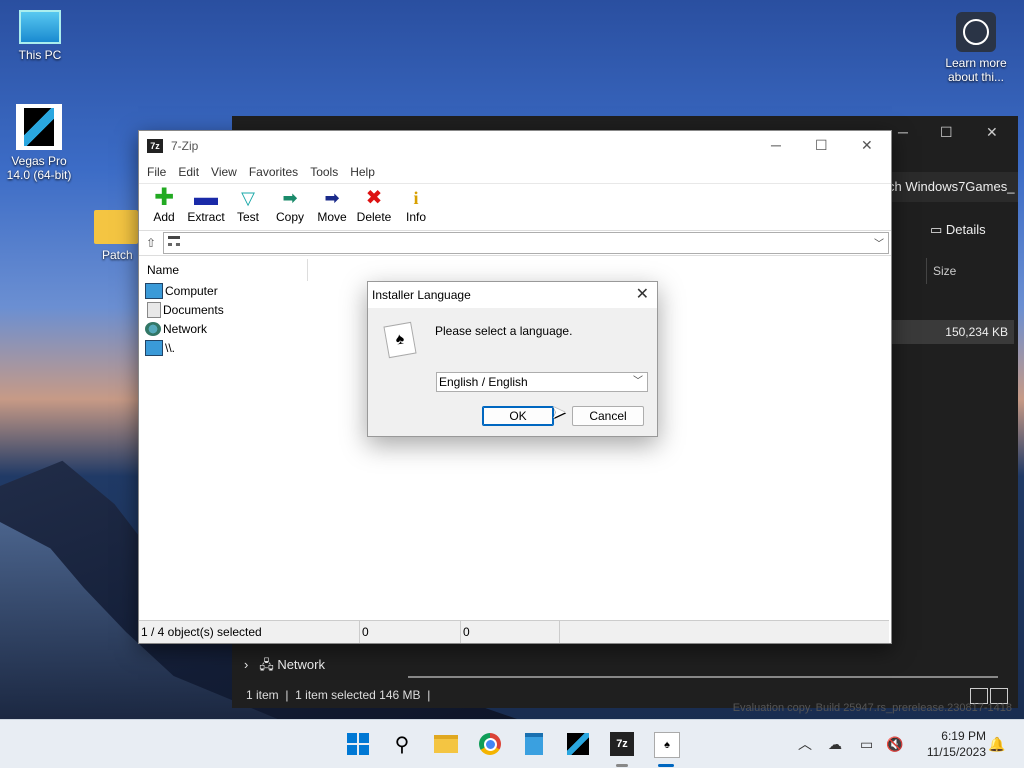  What do you see at coordinates (116, 227) in the screenshot?
I see `folder-icon` at bounding box center [116, 227].